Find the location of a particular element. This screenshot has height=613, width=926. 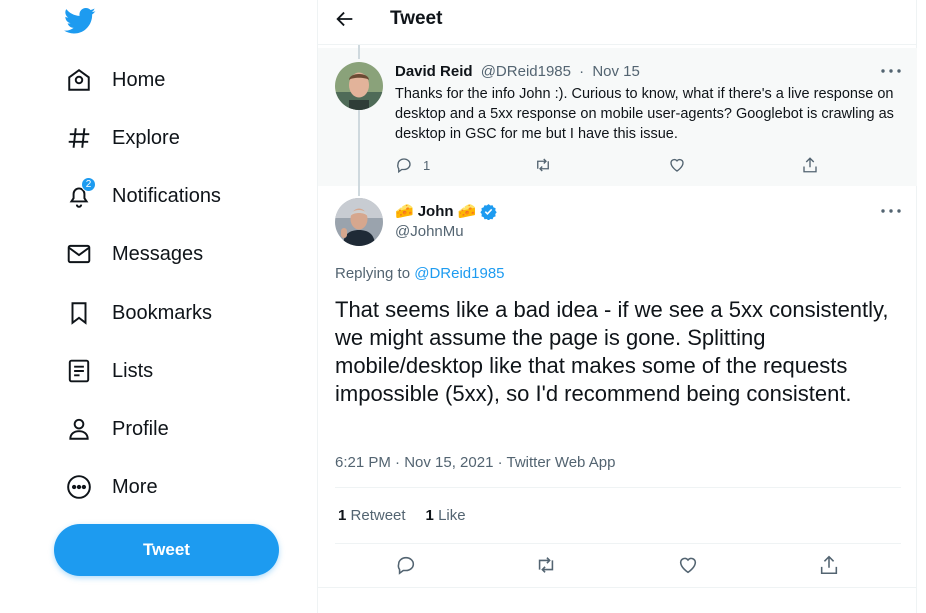

sidebar-item-label: Bookmarks is located at coordinates (162, 312).